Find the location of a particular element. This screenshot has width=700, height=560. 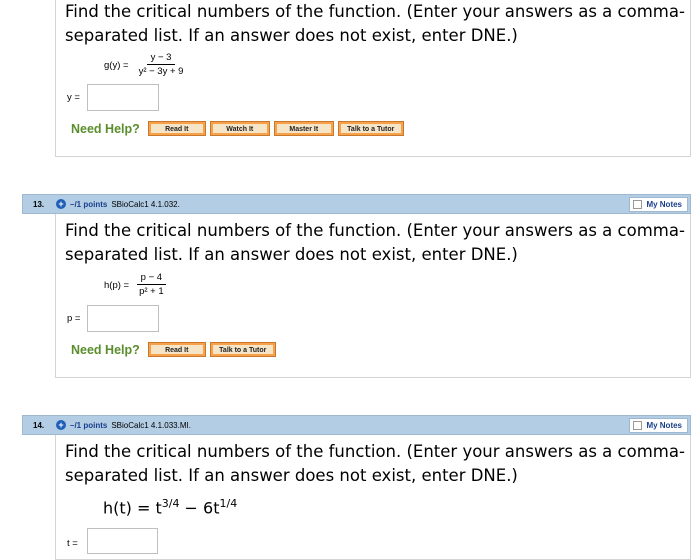

fraction-numerator: p − 4 is located at coordinates (151, 278).